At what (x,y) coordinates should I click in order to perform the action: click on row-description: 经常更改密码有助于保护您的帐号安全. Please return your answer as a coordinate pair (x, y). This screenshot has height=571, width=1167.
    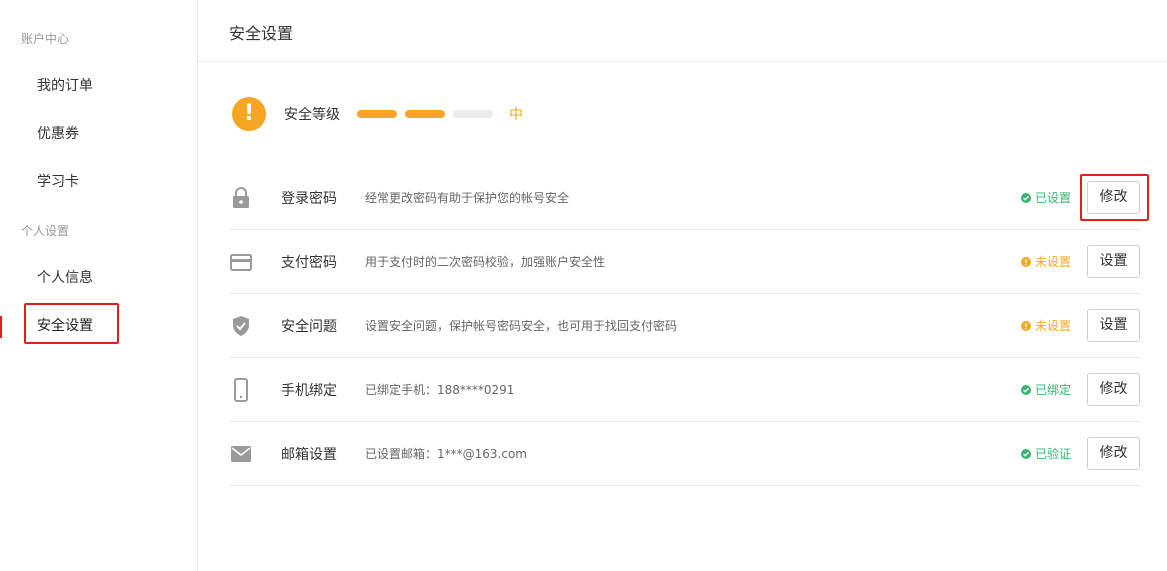
    Looking at the image, I should click on (467, 198).